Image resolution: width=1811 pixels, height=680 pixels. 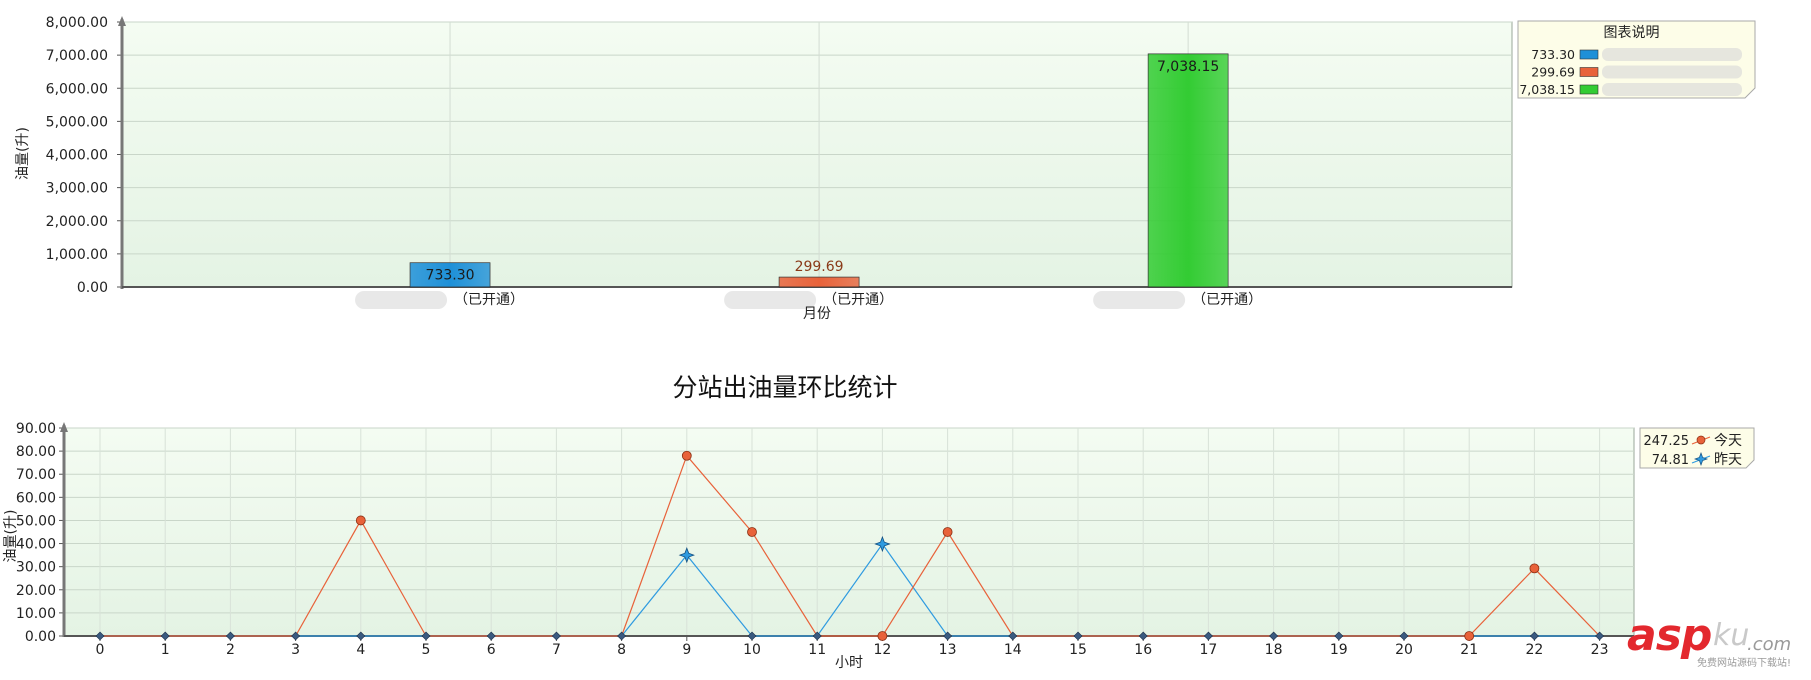 What do you see at coordinates (36, 545) in the screenshot?
I see `line-ytick-label: 40.00` at bounding box center [36, 545].